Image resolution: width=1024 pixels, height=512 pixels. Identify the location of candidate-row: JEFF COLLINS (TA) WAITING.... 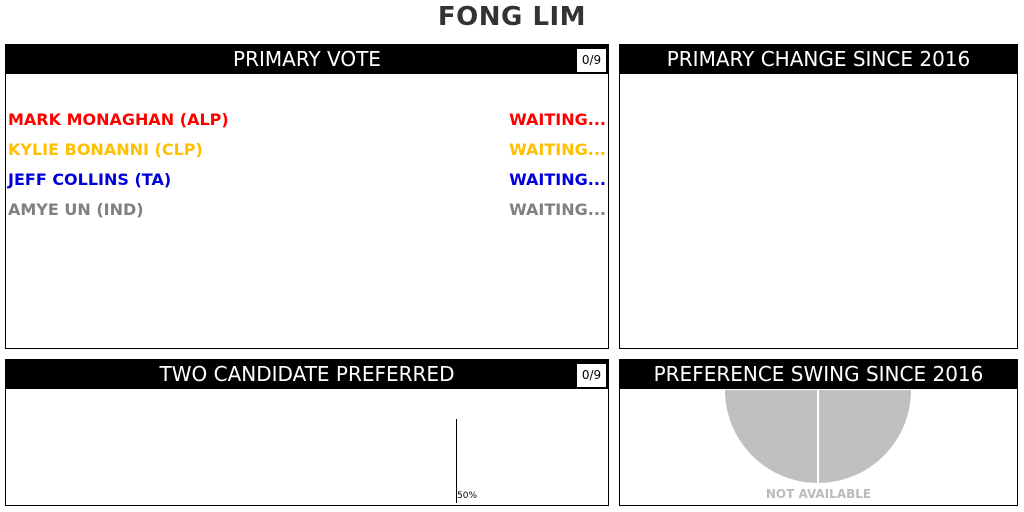
(307, 180).